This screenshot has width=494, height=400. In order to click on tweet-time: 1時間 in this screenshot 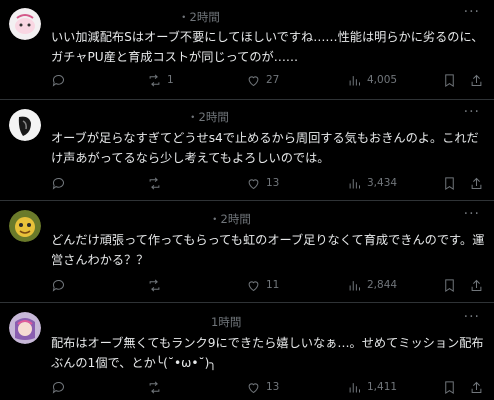, I will do `click(226, 322)`.